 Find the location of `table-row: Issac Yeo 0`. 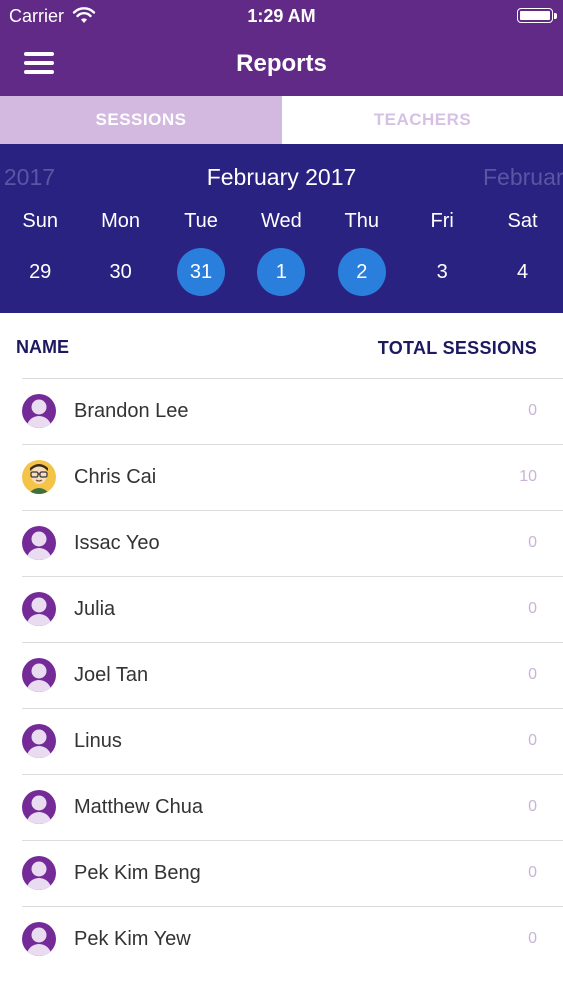

table-row: Issac Yeo 0 is located at coordinates (281, 543).